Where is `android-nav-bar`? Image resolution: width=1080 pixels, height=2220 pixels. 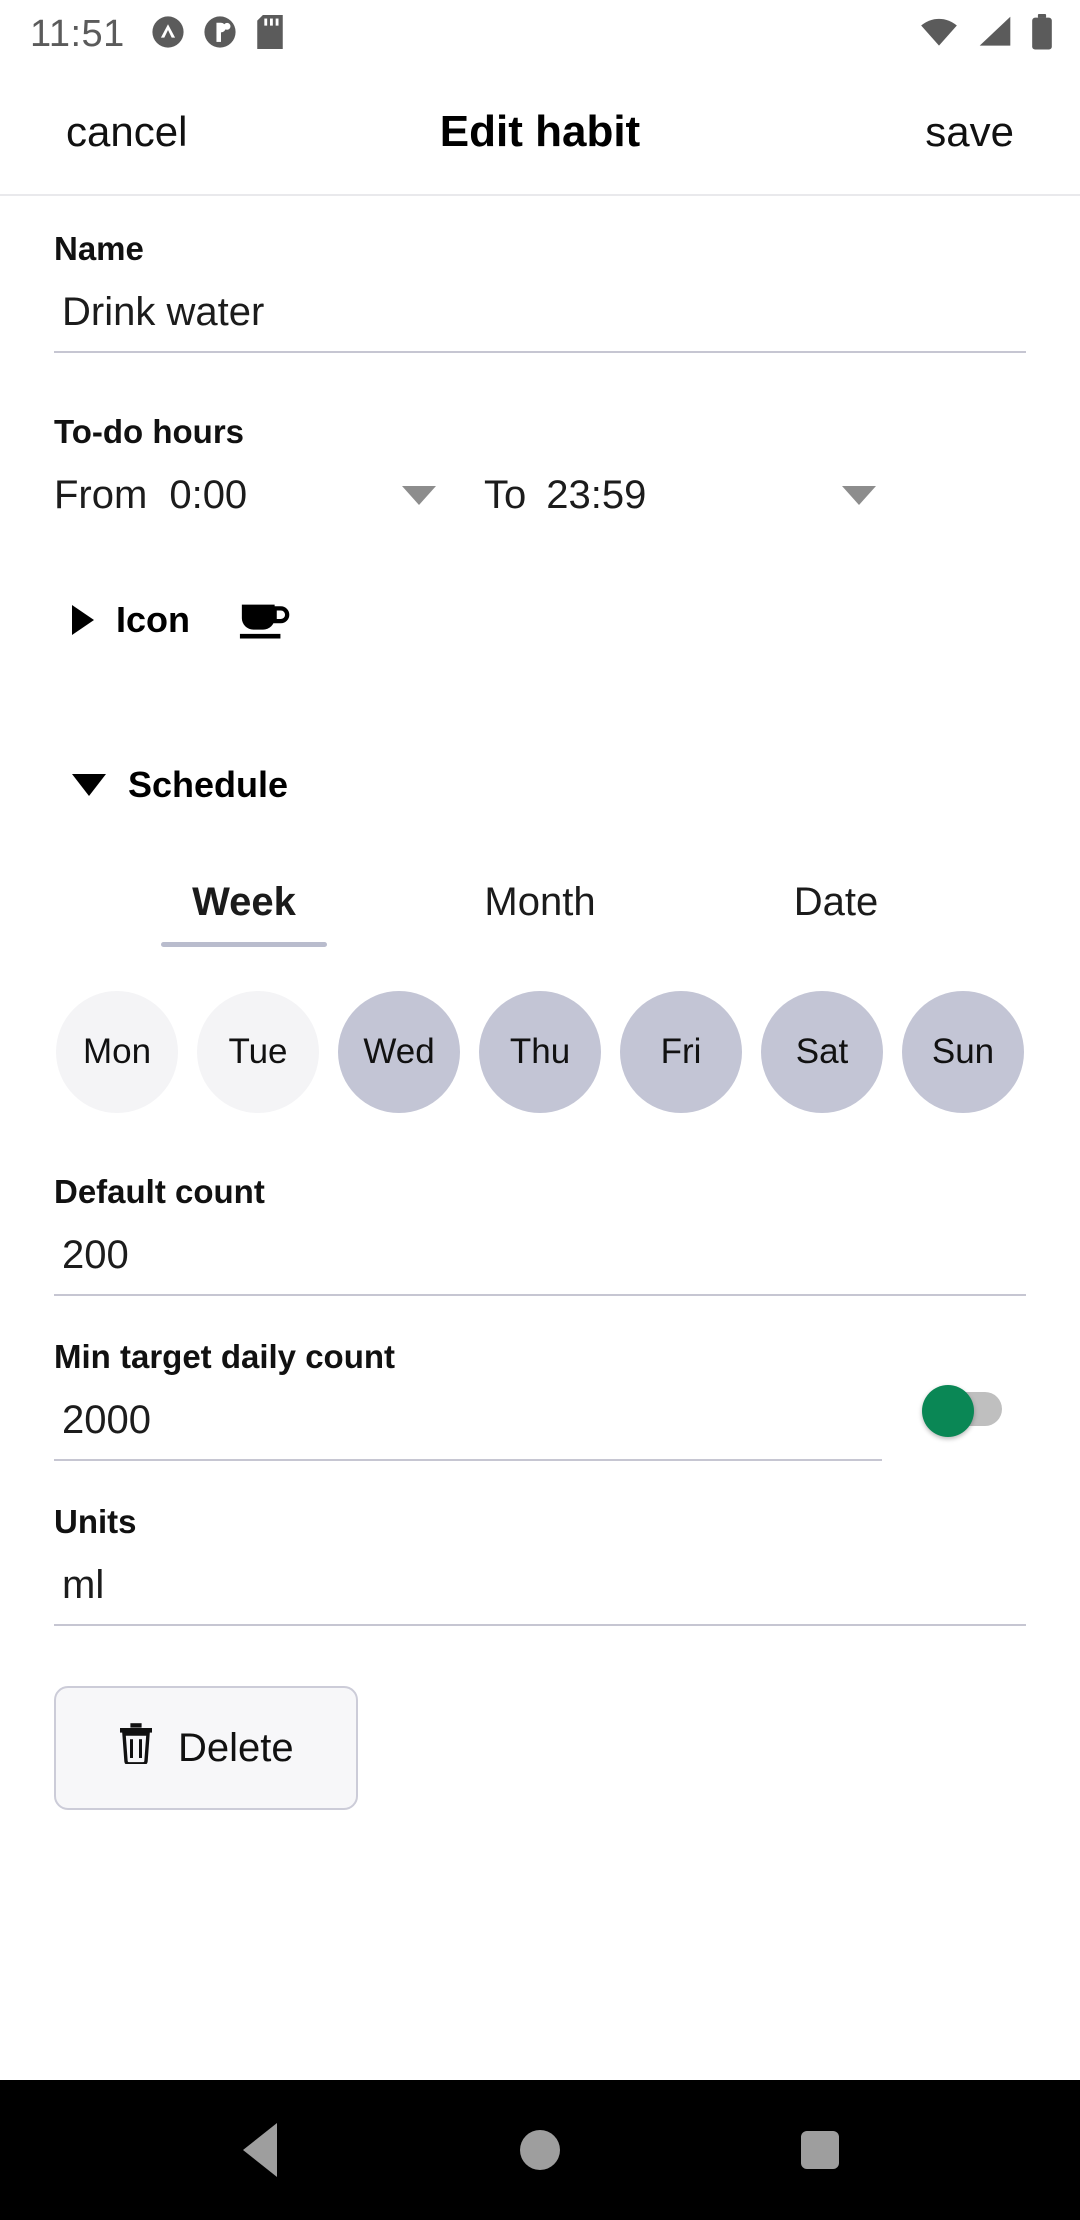 android-nav-bar is located at coordinates (540, 2150).